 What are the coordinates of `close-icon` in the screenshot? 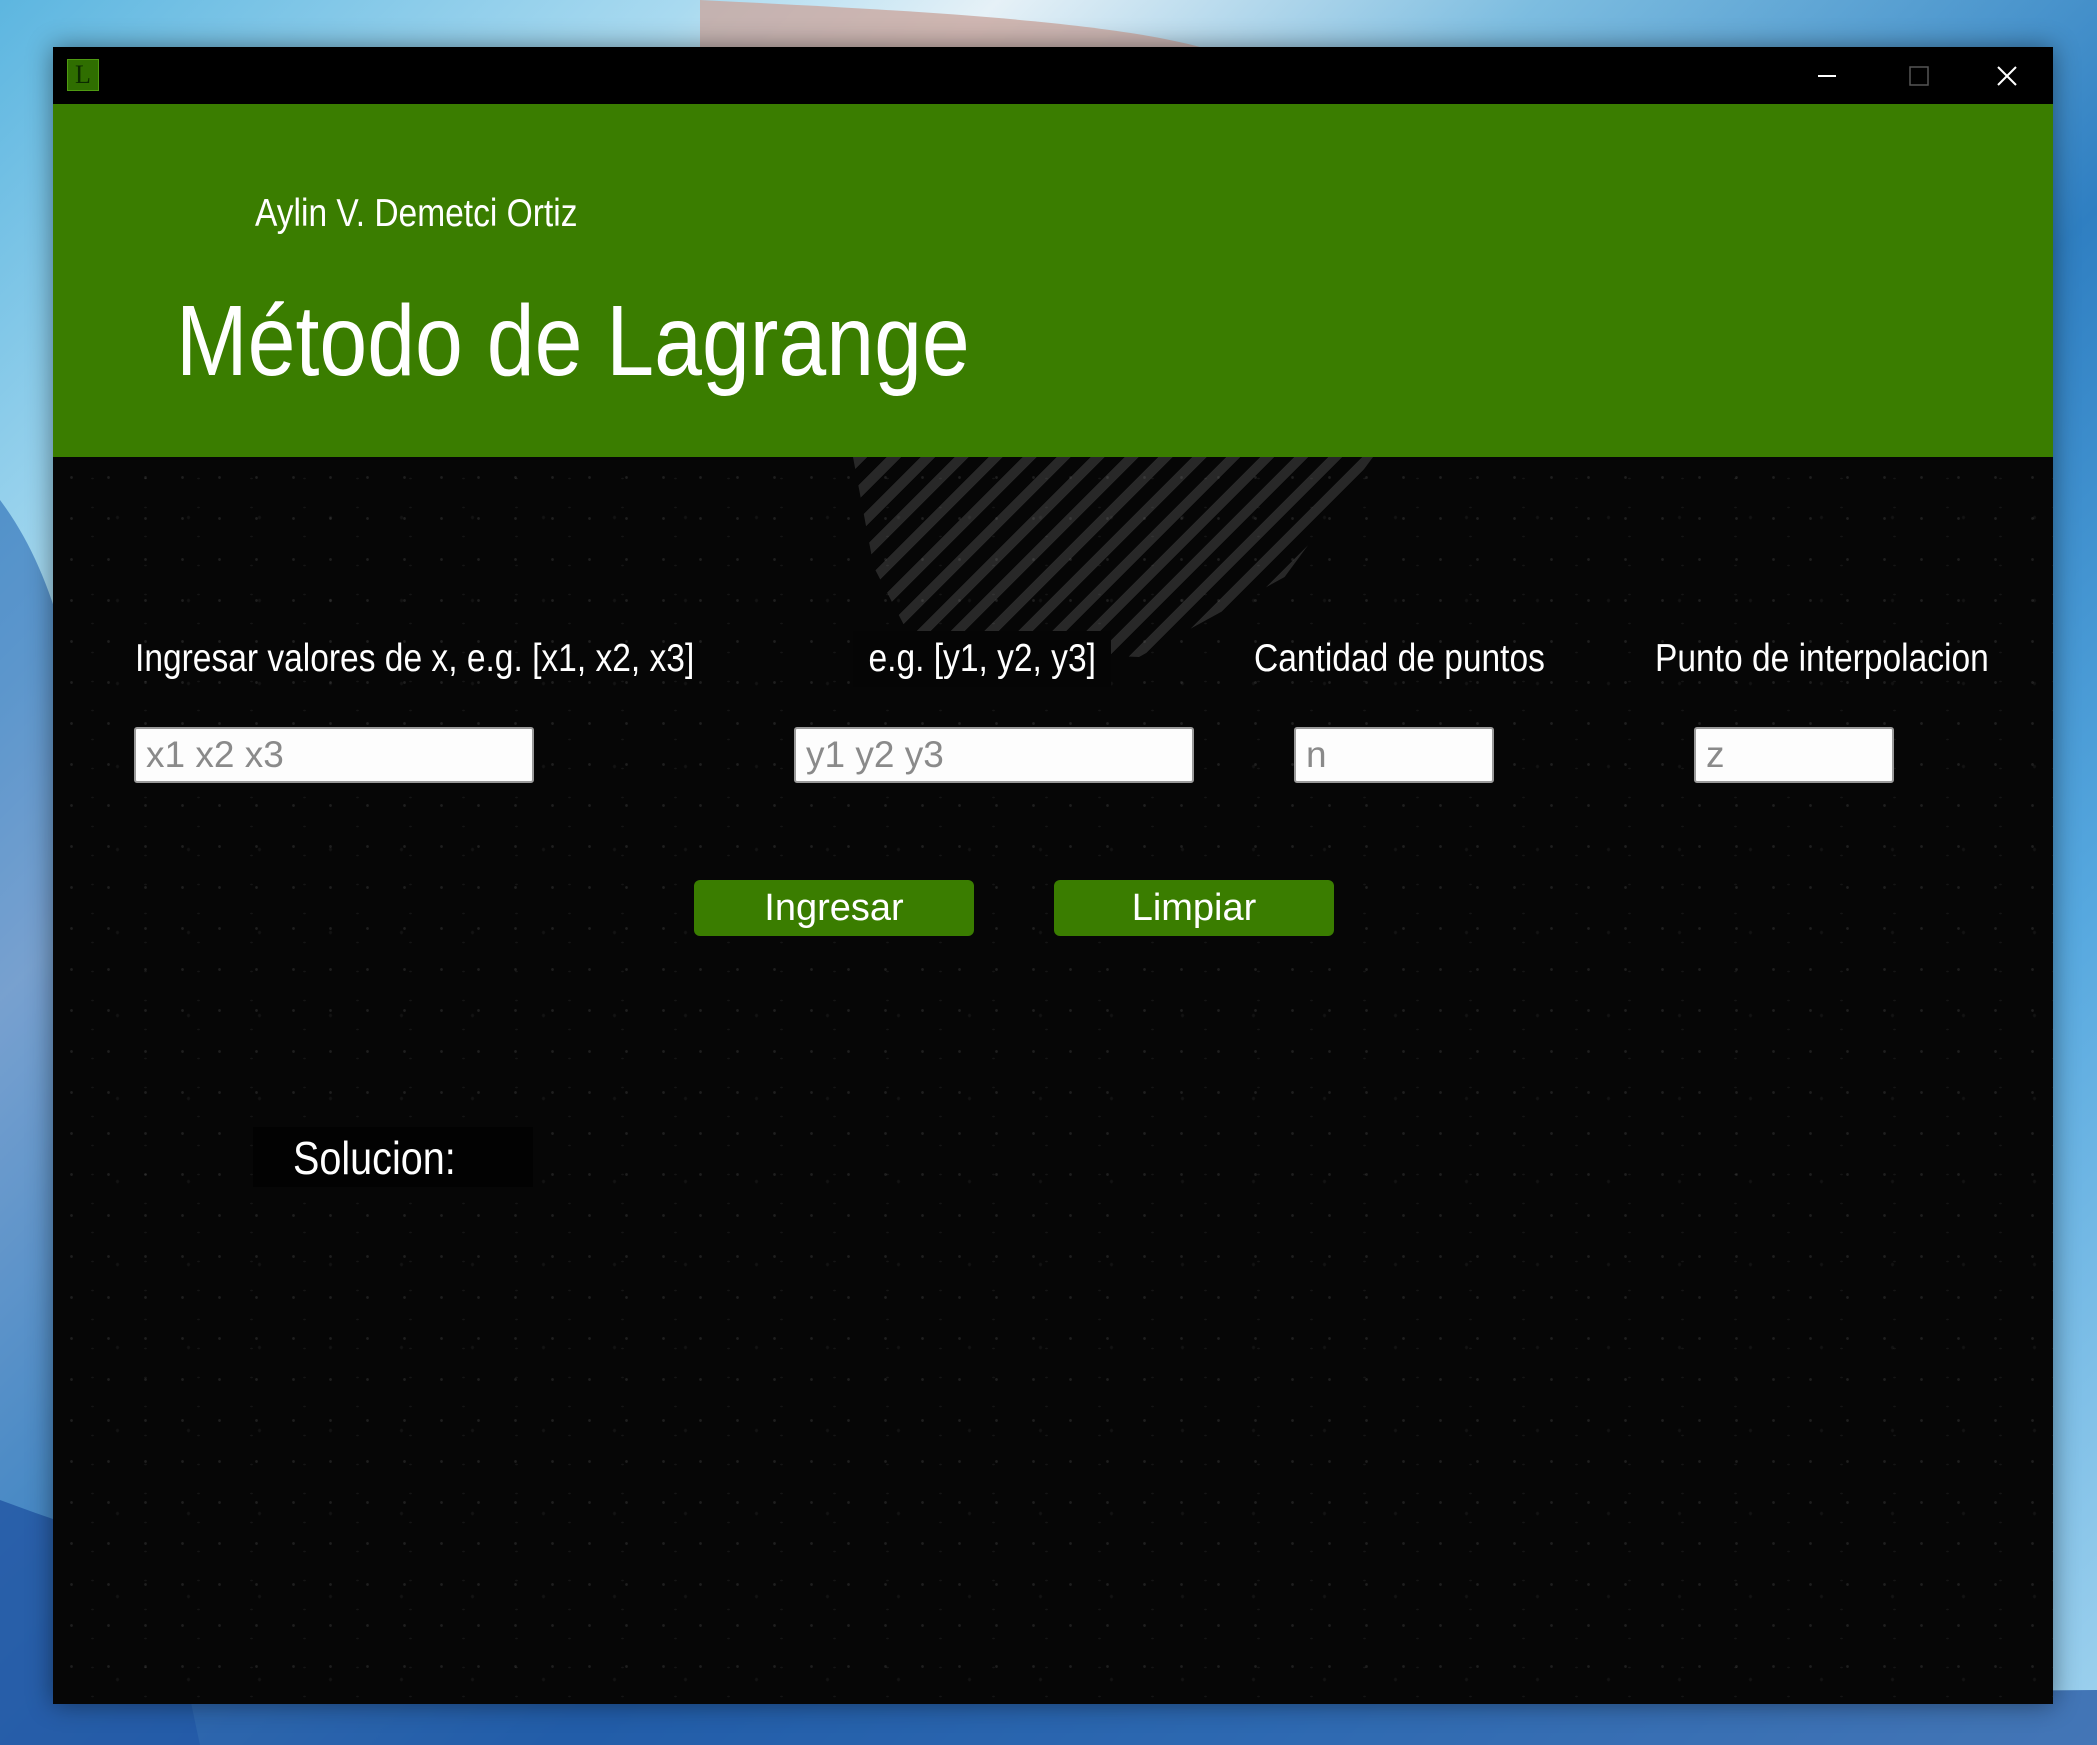 It's located at (2007, 75).